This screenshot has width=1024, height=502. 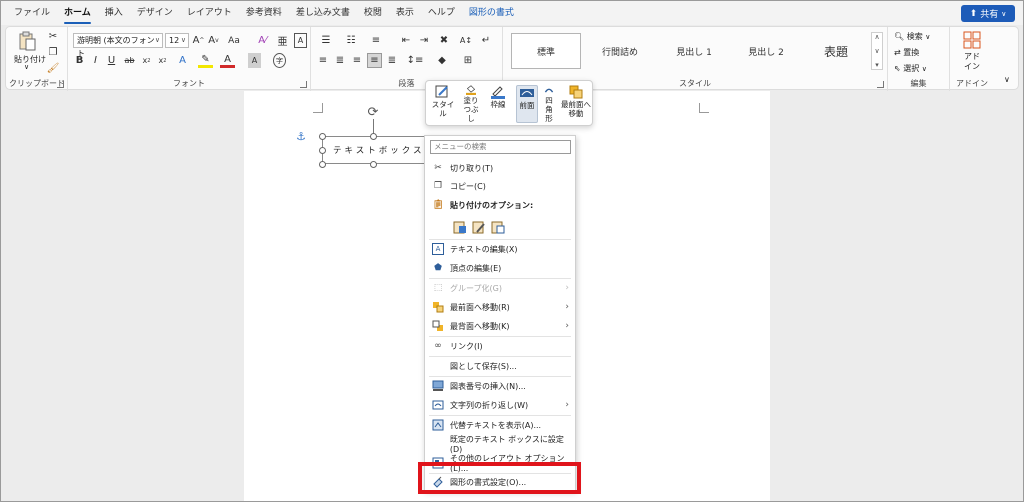 What do you see at coordinates (162, 60) in the screenshot?
I see `superscript-icon: x2` at bounding box center [162, 60].